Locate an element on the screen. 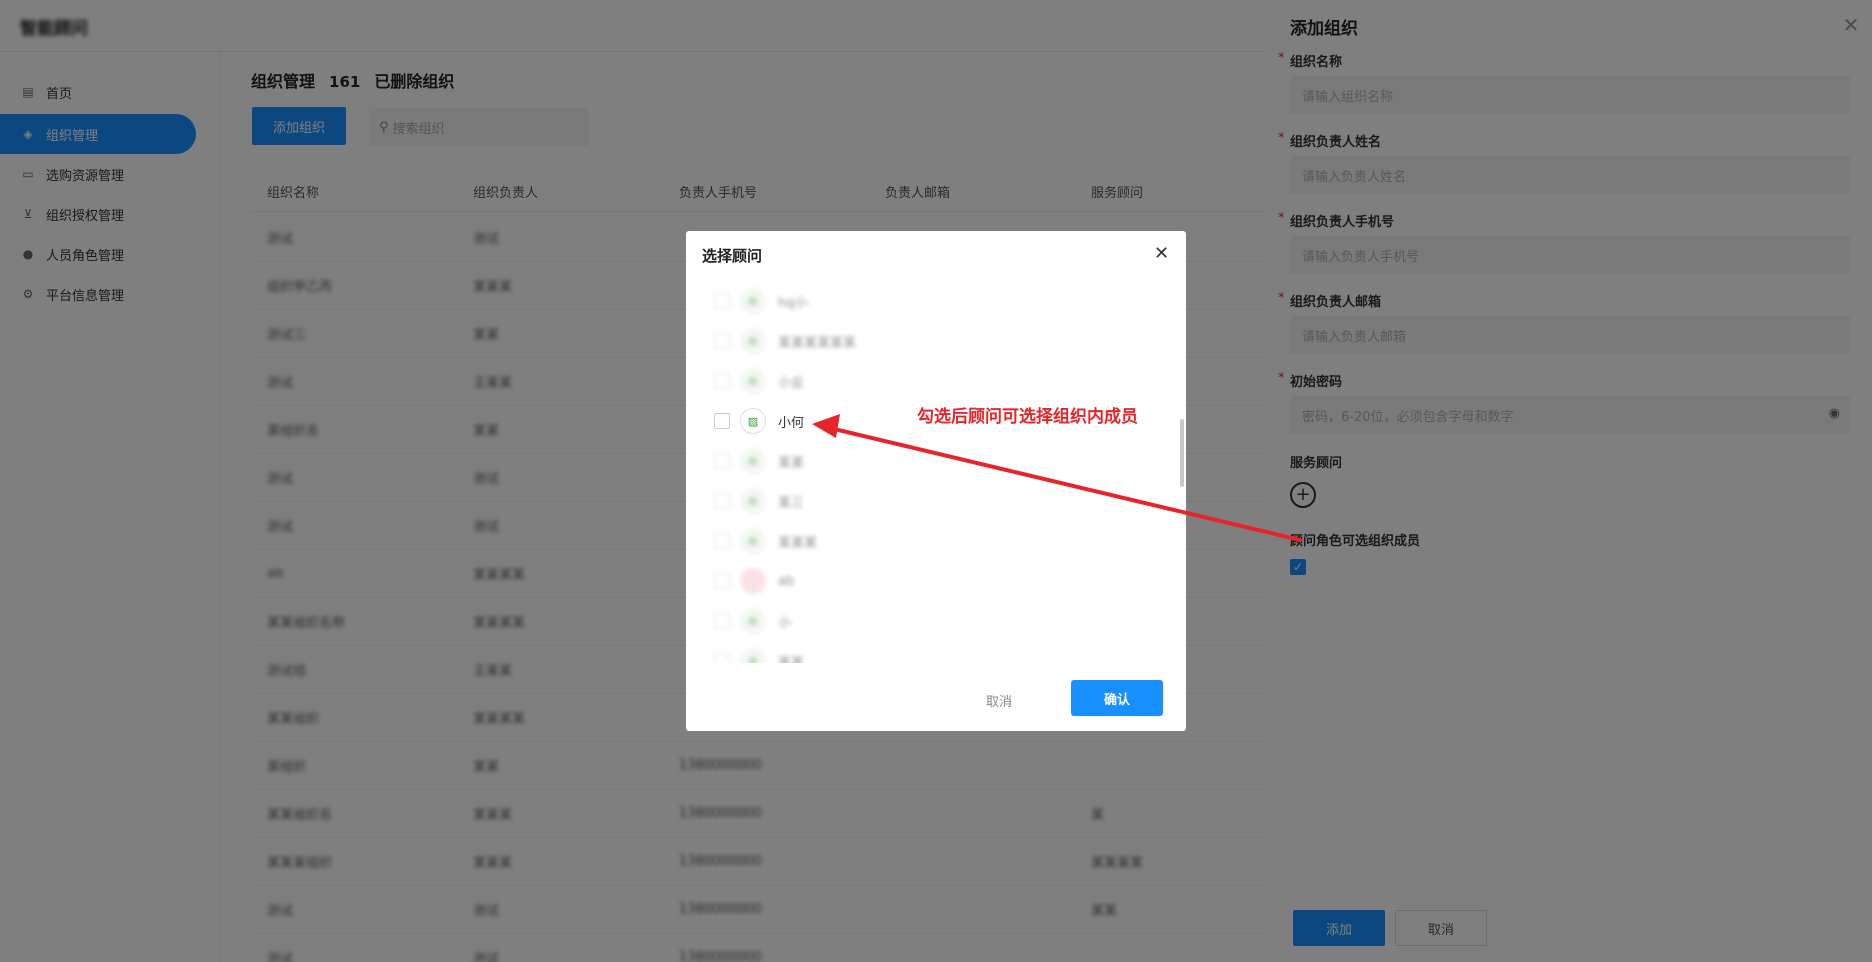 This screenshot has height=962, width=1872. advisor-name: 小云 is located at coordinates (791, 383).